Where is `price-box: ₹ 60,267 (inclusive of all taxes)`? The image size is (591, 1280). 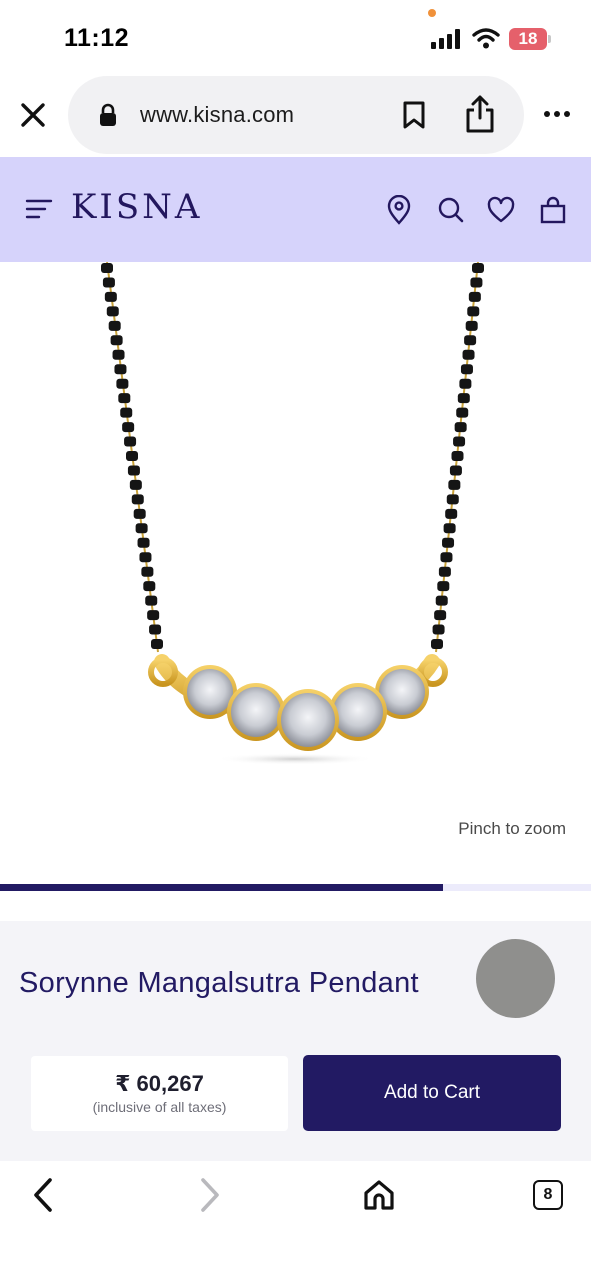
price-box: ₹ 60,267 (inclusive of all taxes) is located at coordinates (159, 1093).